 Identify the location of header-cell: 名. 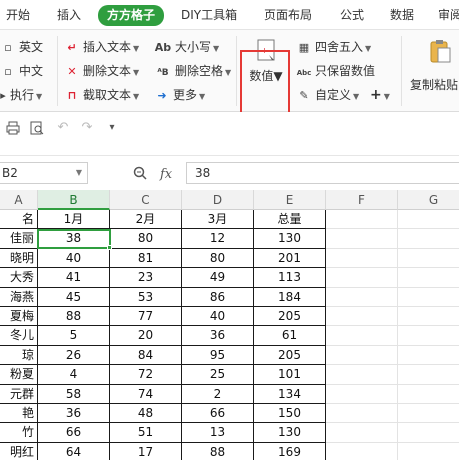
(19, 220).